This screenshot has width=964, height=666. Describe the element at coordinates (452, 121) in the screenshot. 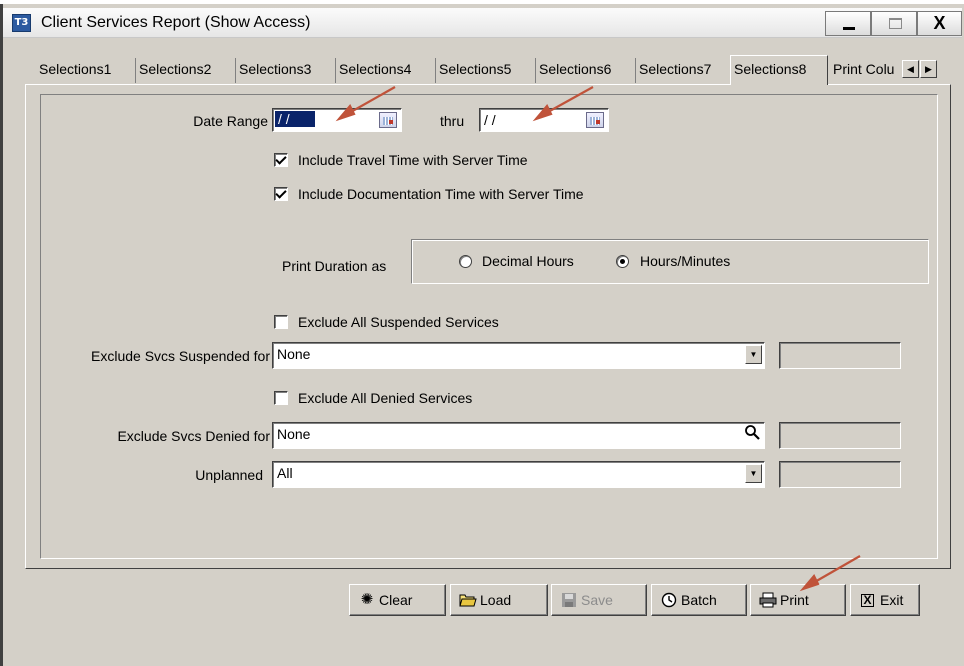

I see `thru-label: thru` at that location.